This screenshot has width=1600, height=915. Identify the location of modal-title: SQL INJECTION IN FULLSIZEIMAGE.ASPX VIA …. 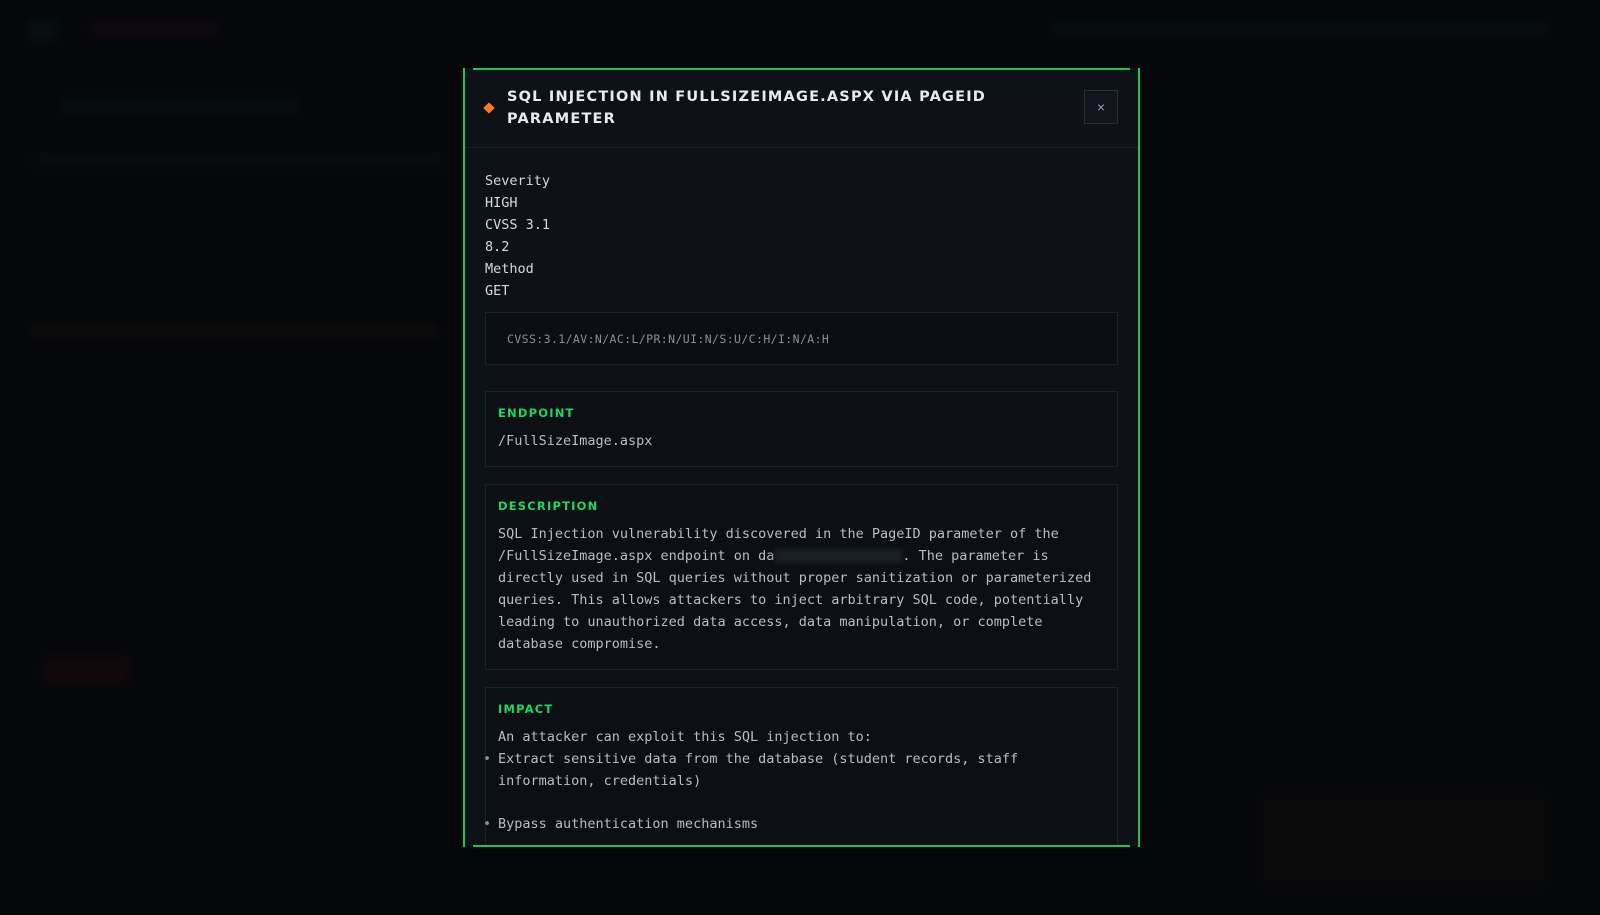
(747, 107).